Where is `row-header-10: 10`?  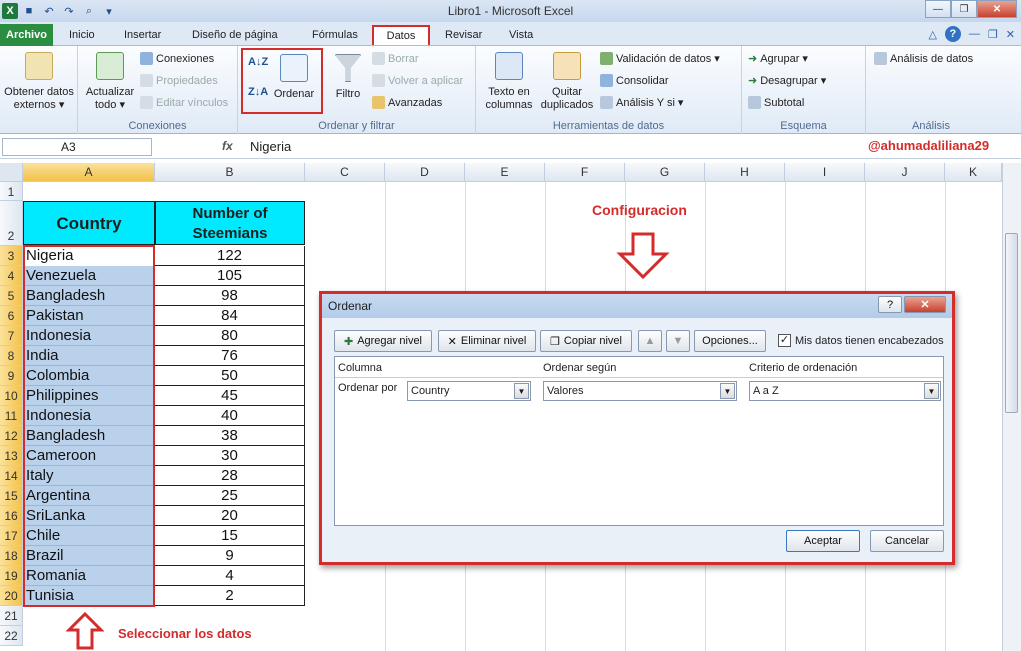
row-header-10: 10 is located at coordinates (11, 396).